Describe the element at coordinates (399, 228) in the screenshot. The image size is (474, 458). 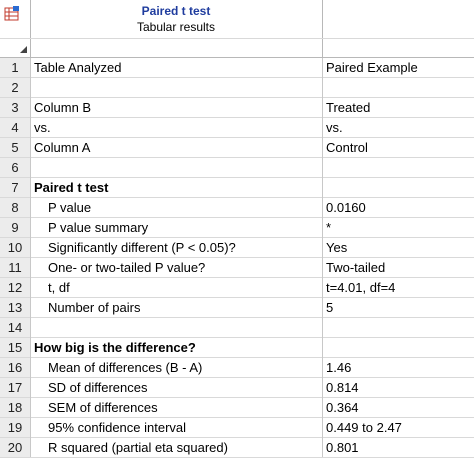
I see `value-cell: *` at that location.